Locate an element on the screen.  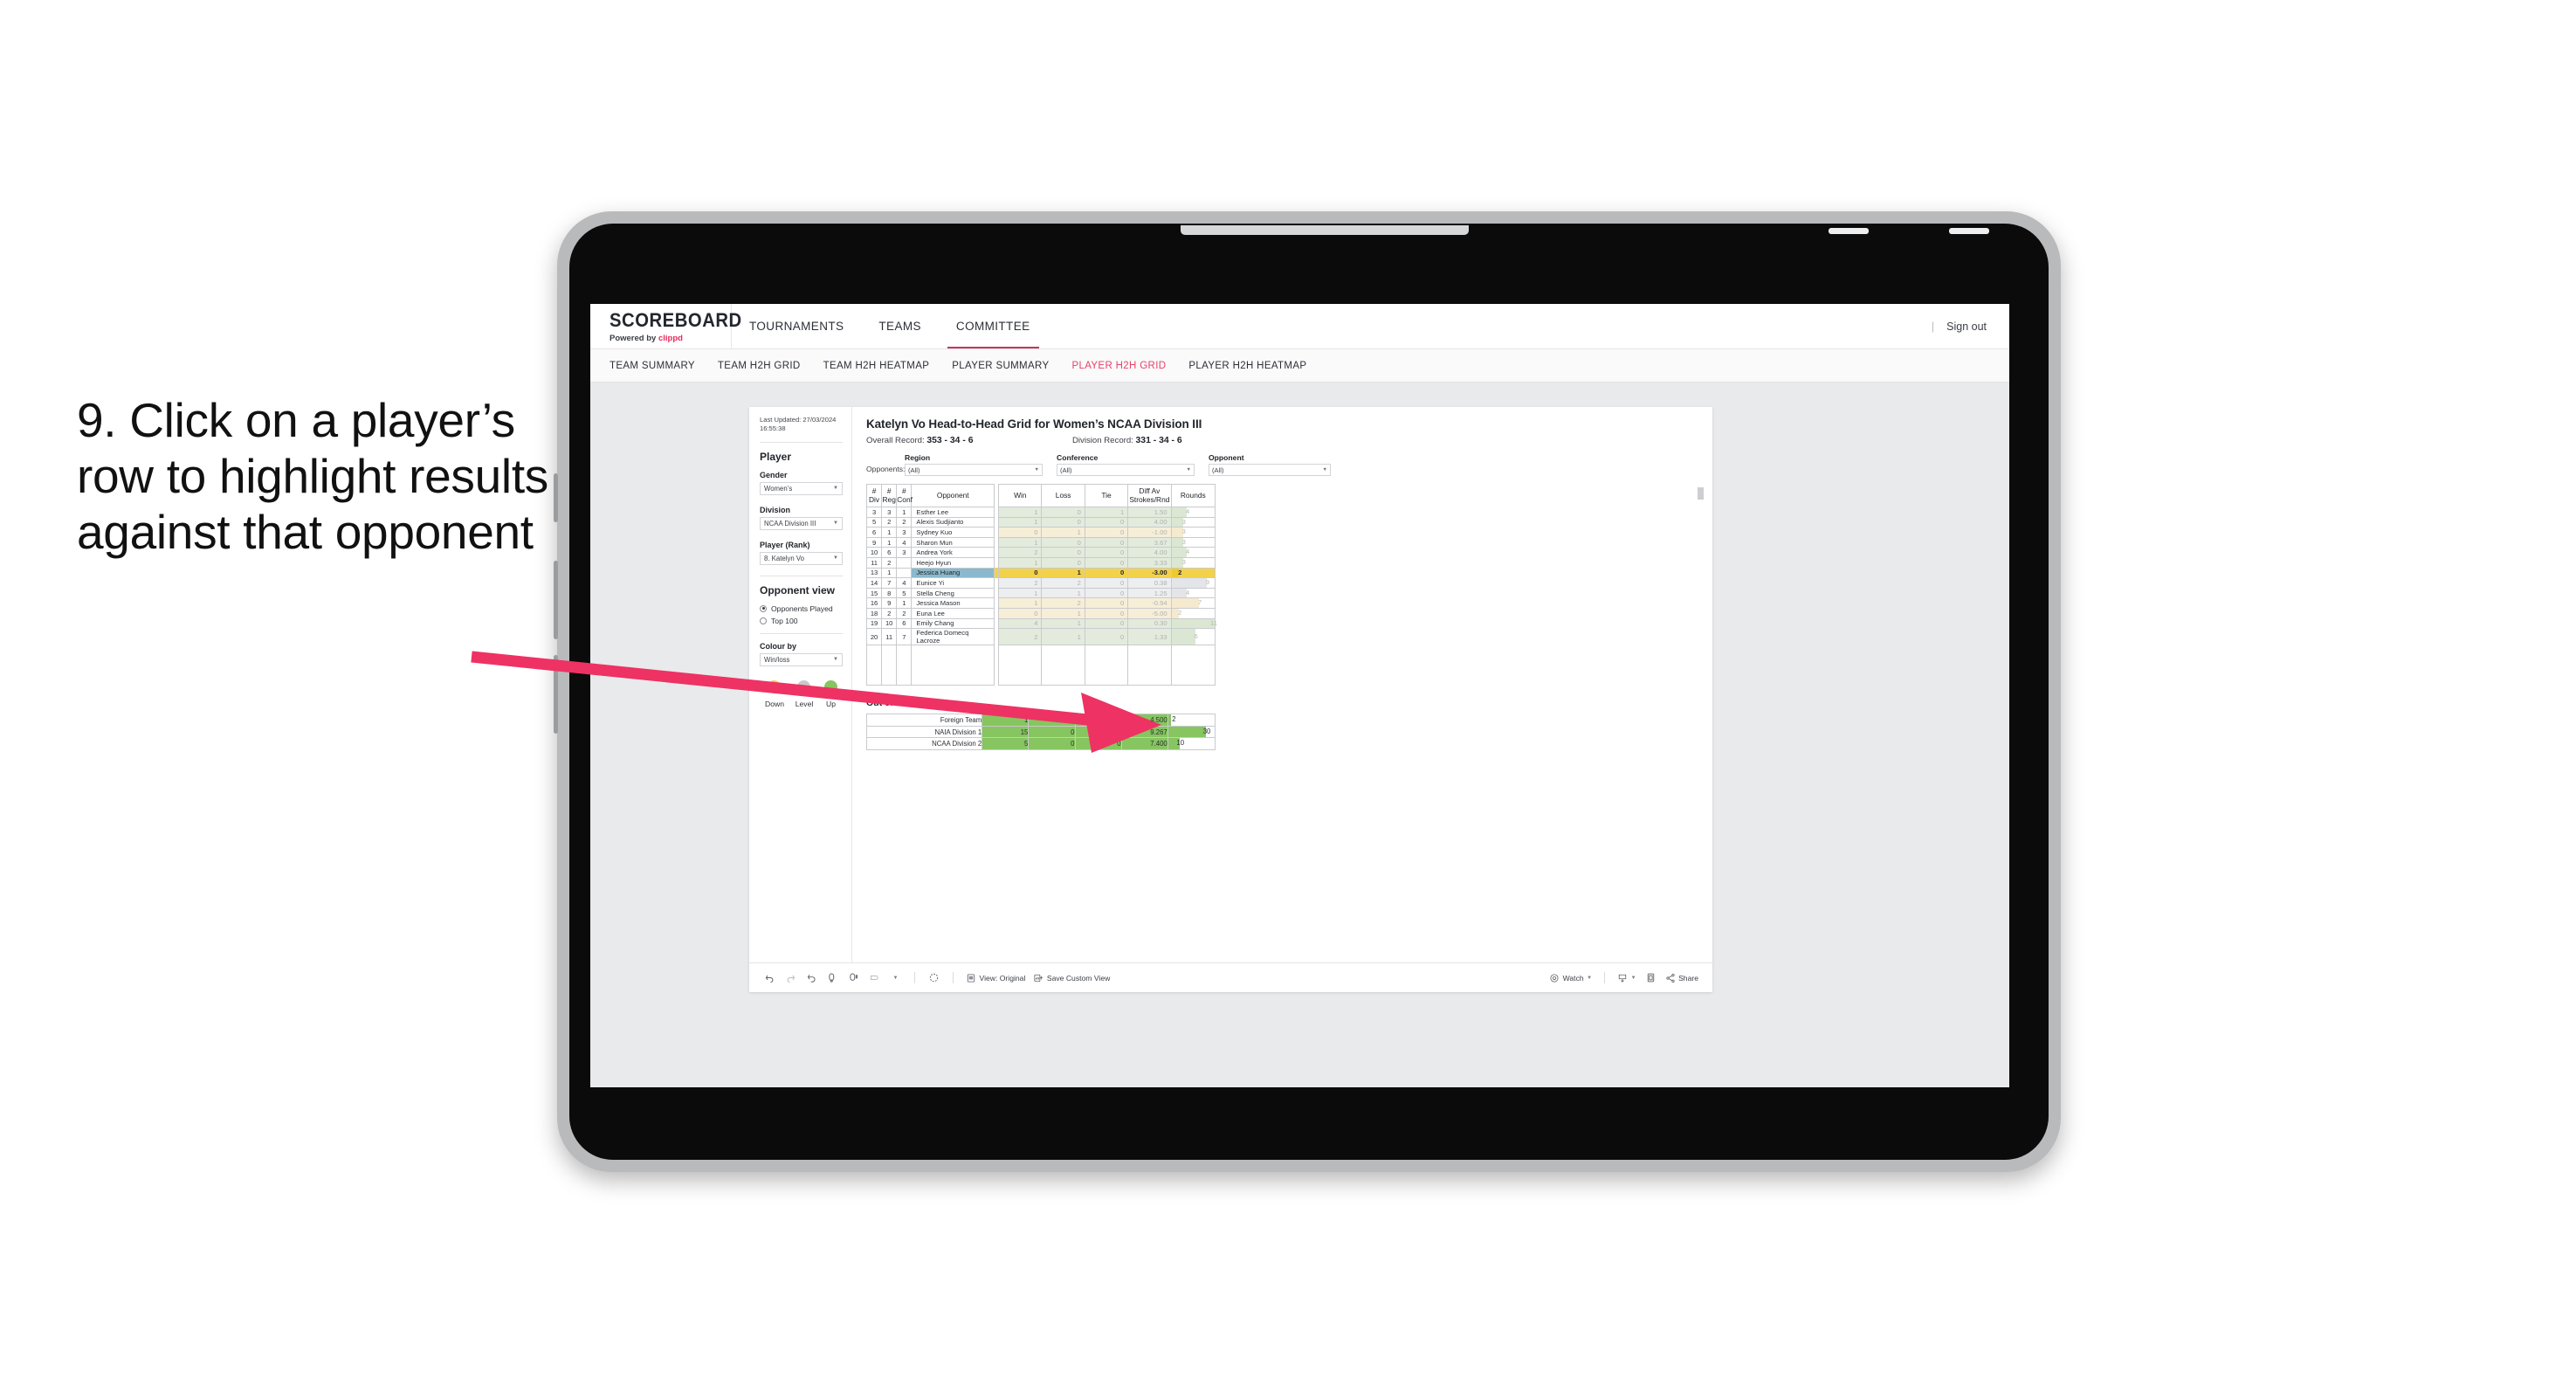
save-custom-view-button: Save Custom View is located at coordinates (1071, 978).